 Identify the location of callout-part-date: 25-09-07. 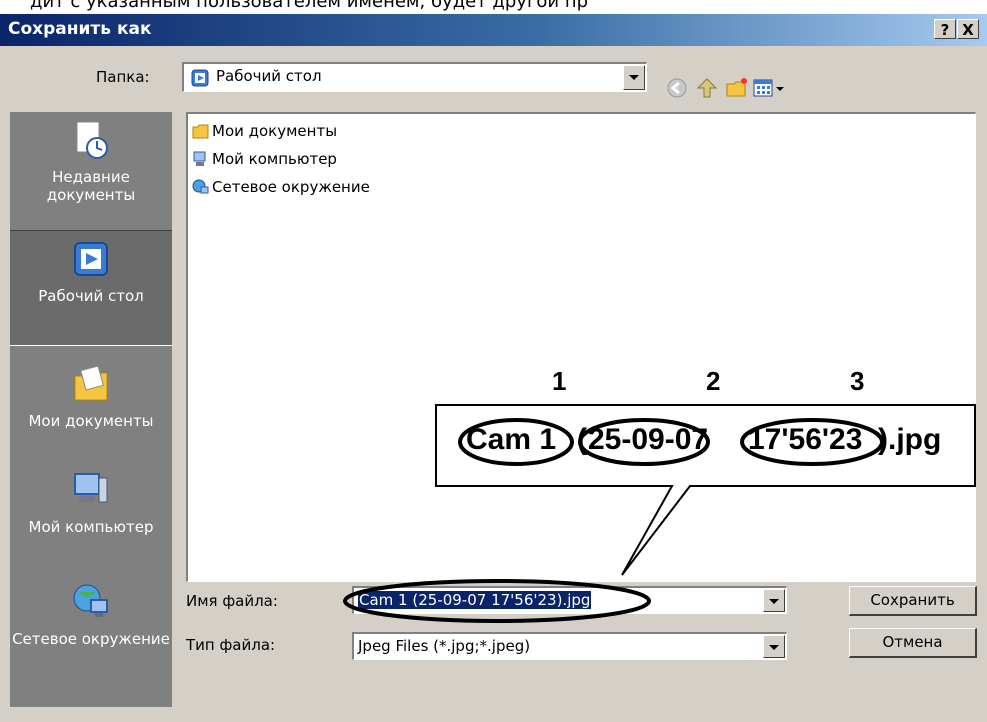
(648, 439).